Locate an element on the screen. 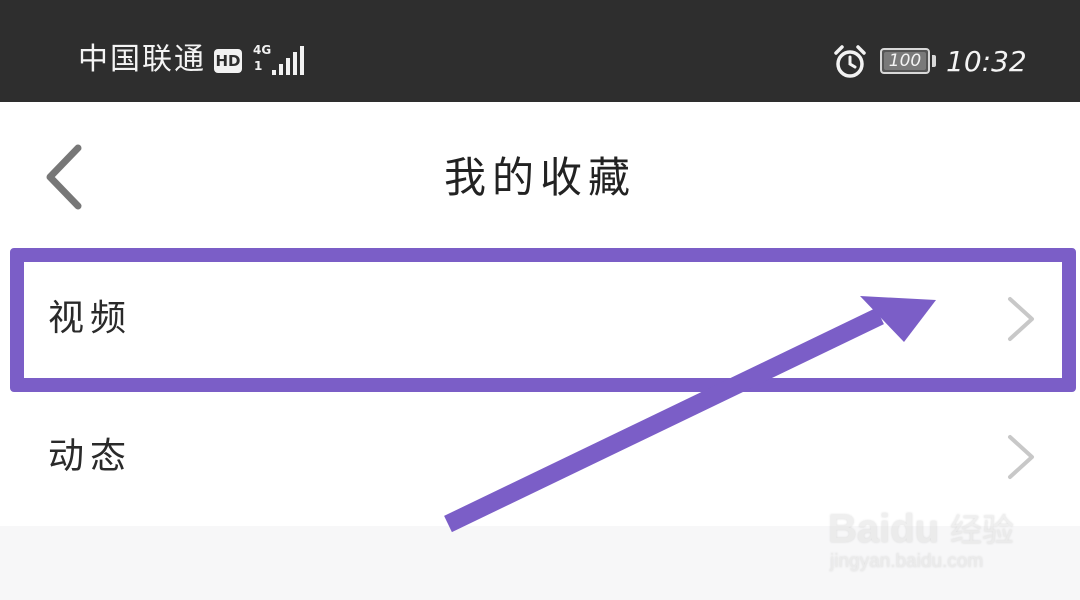 This screenshot has width=1080, height=600. battery-level: 100 is located at coordinates (905, 61).